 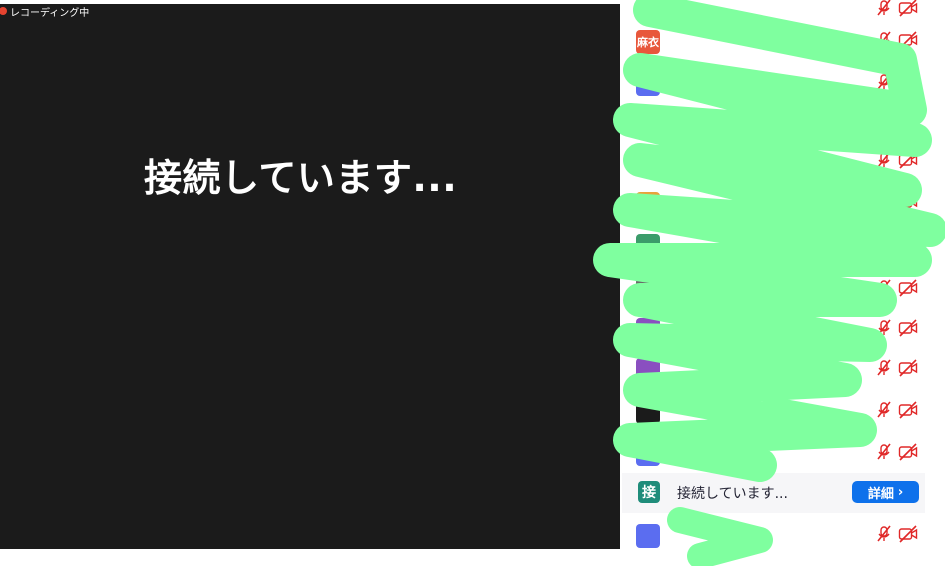 I want to click on recording-label: レコーディング中, so click(x=50, y=13).